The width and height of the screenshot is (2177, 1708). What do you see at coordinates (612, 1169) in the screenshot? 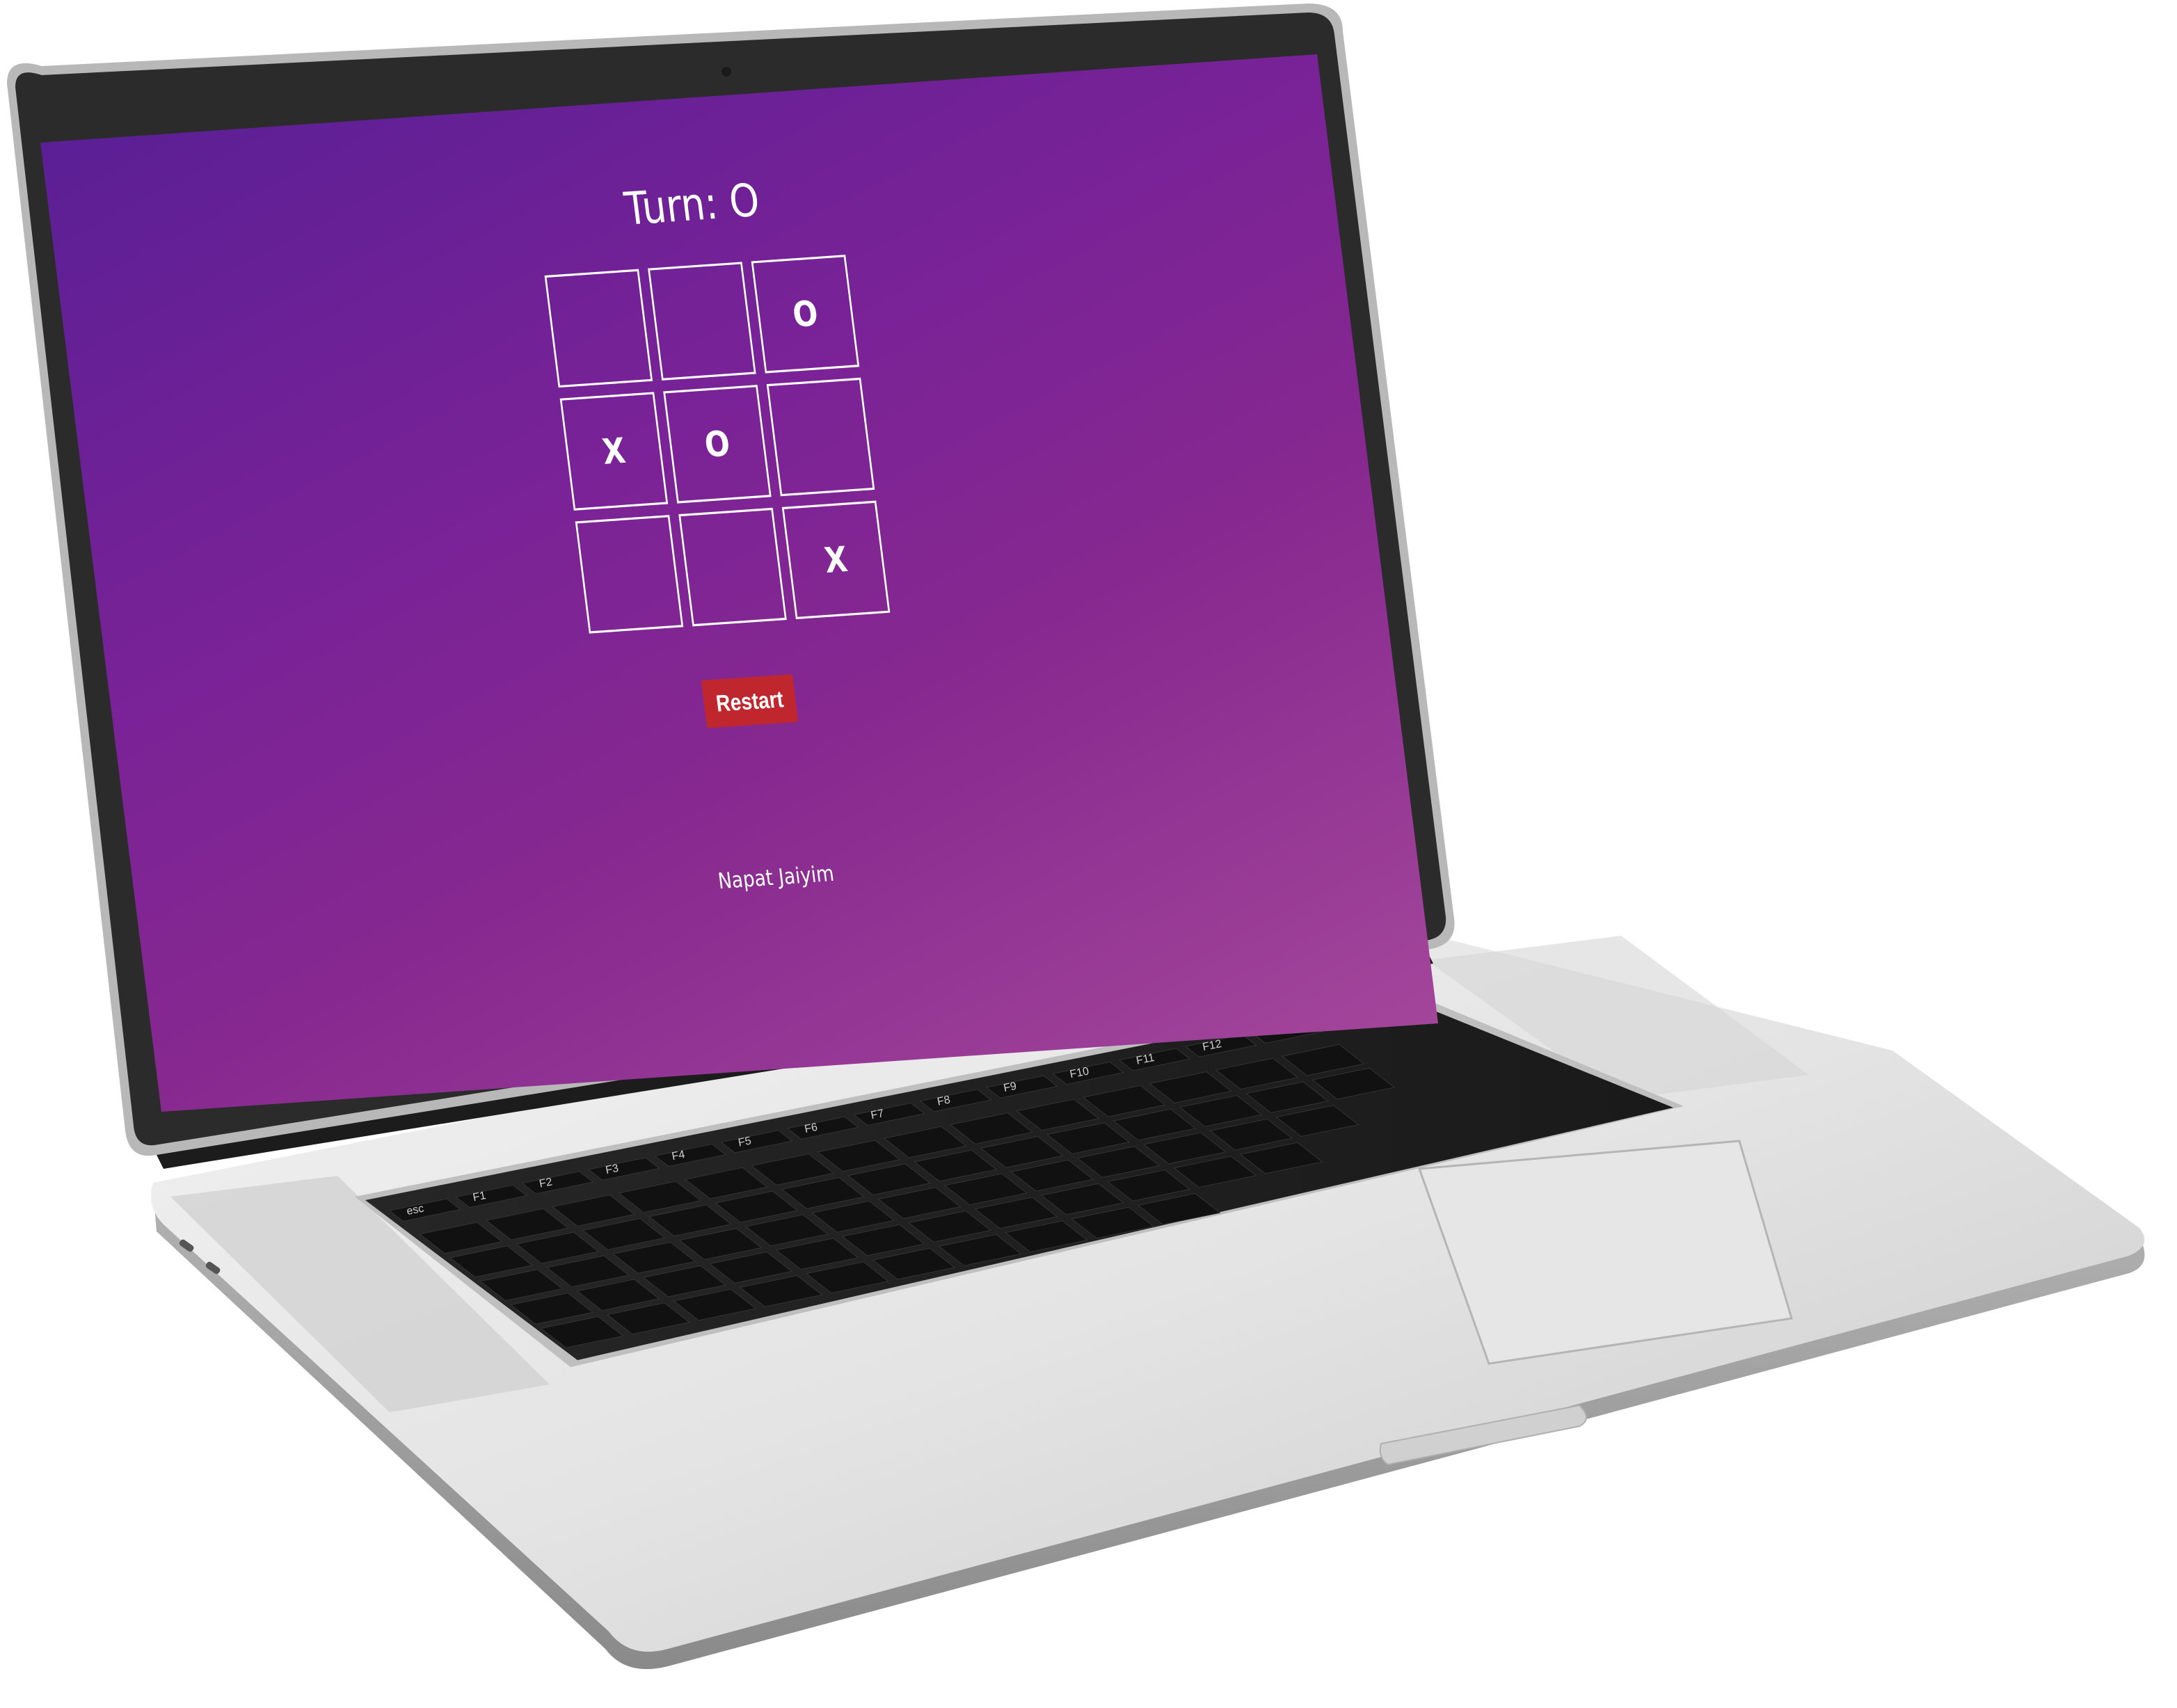
I see `function-key-label: F3` at bounding box center [612, 1169].